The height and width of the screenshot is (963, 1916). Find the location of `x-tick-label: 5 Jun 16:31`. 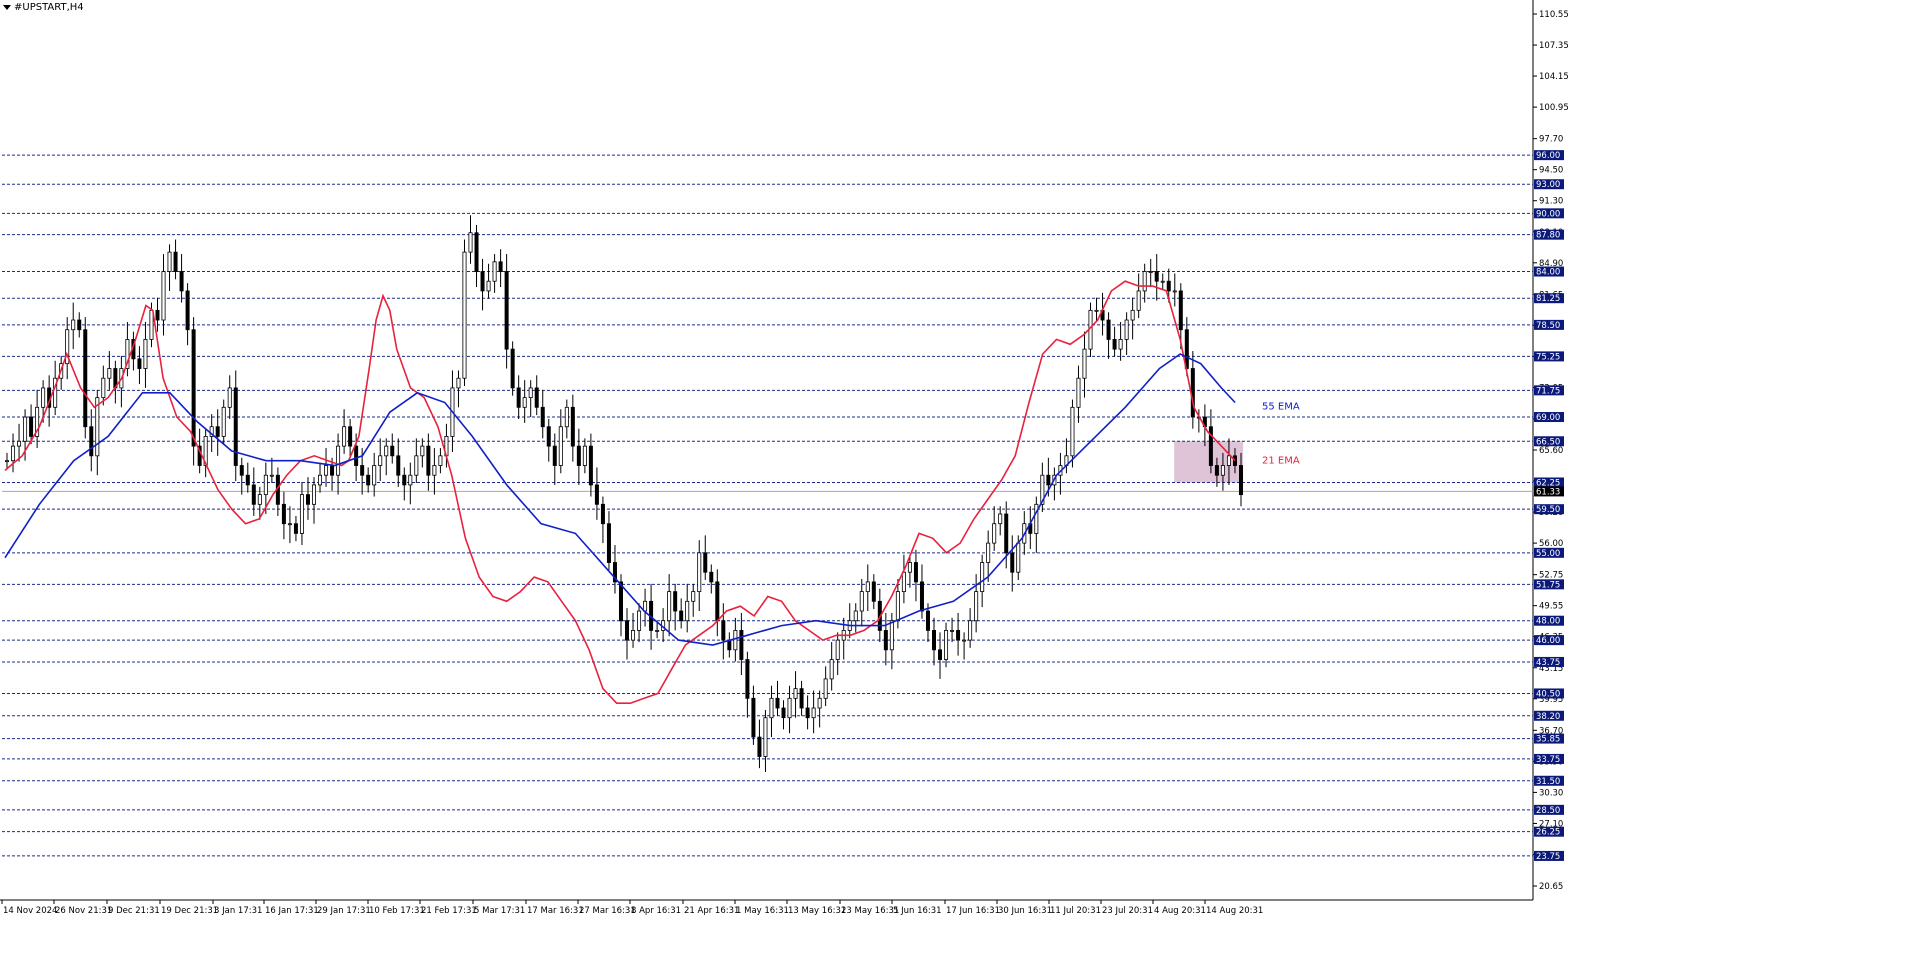

x-tick-label: 5 Jun 16:31 is located at coordinates (917, 911).